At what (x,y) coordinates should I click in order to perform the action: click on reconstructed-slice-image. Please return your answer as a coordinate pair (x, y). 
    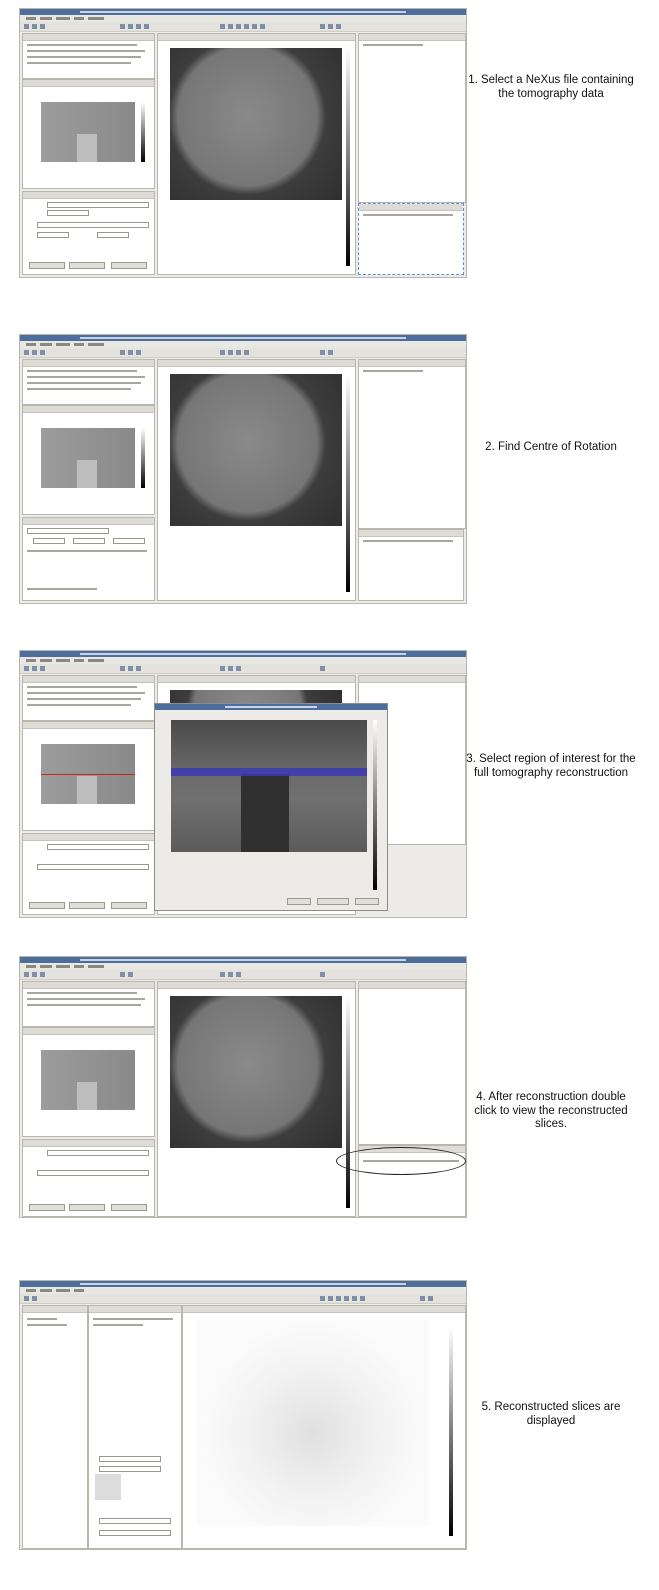
    Looking at the image, I should click on (313, 1423).